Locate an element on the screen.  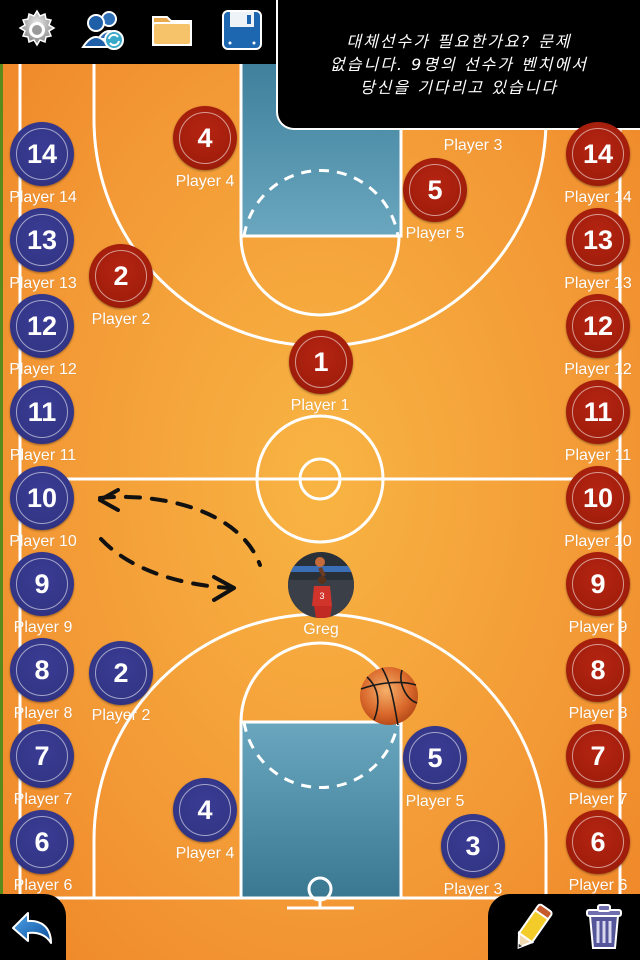
red-player-chip: 4 is located at coordinates (205, 138).